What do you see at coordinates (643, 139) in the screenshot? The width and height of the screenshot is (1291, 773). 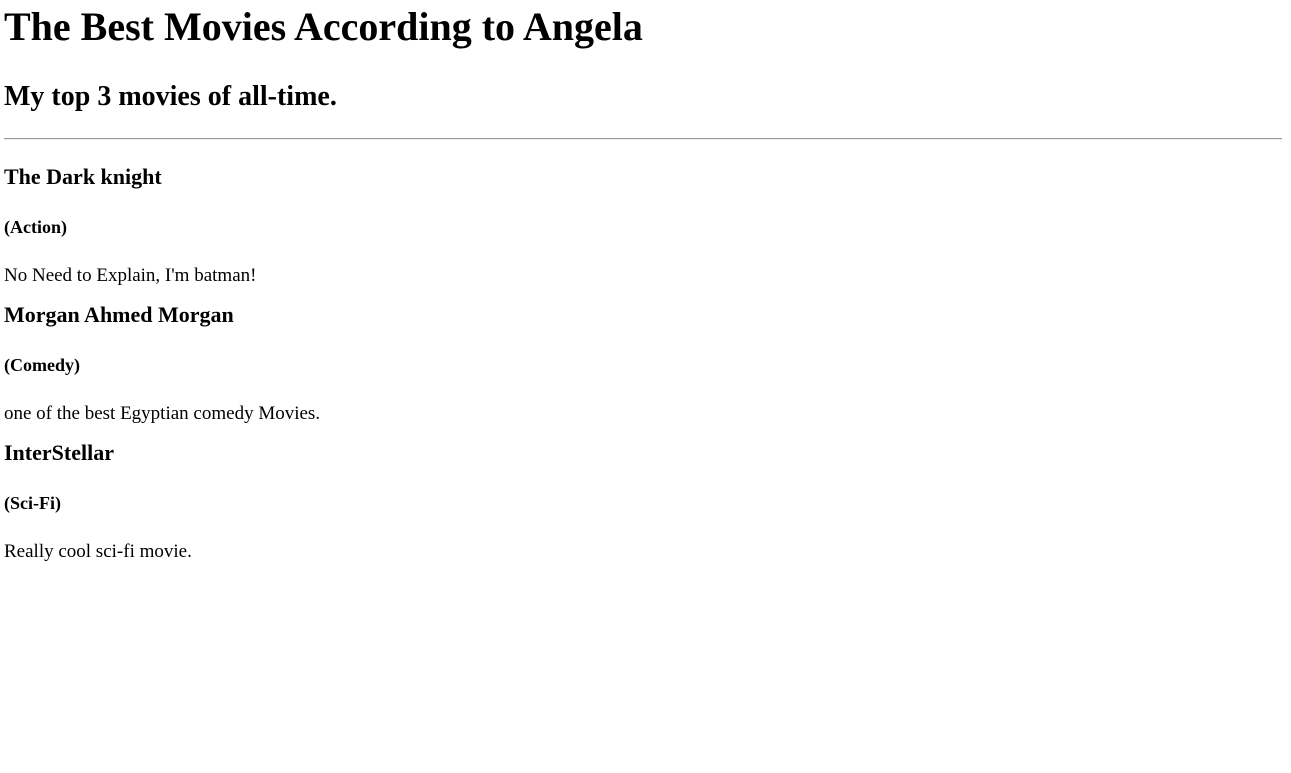 I see `divider` at bounding box center [643, 139].